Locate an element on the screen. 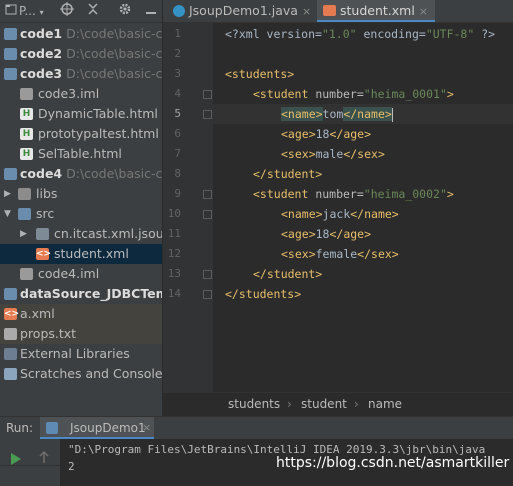  tree-item-scratches: Scratches and Consoles is located at coordinates (81, 374).